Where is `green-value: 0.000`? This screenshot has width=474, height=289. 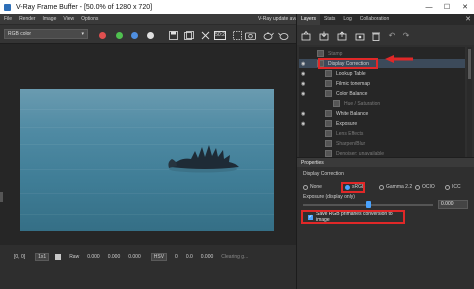 green-value: 0.000 is located at coordinates (114, 257).